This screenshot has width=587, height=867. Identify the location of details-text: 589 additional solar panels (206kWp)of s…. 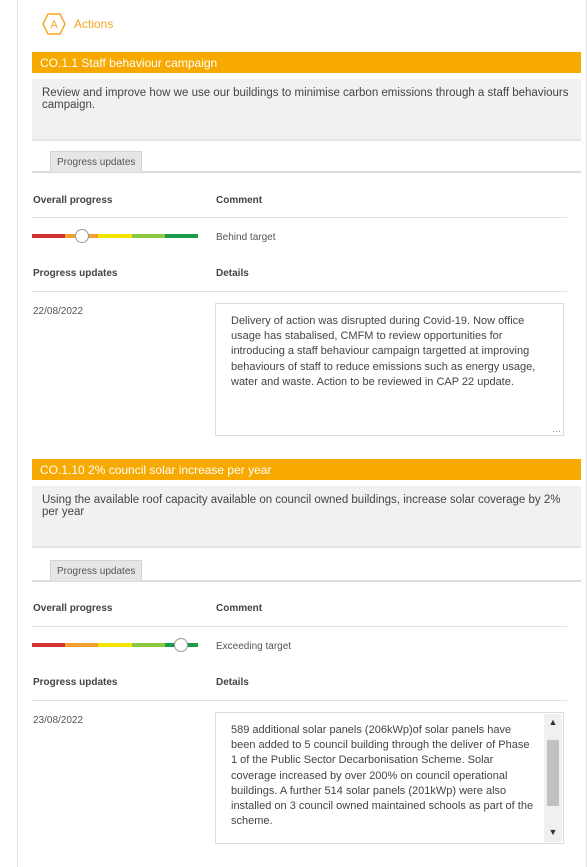
(382, 776).